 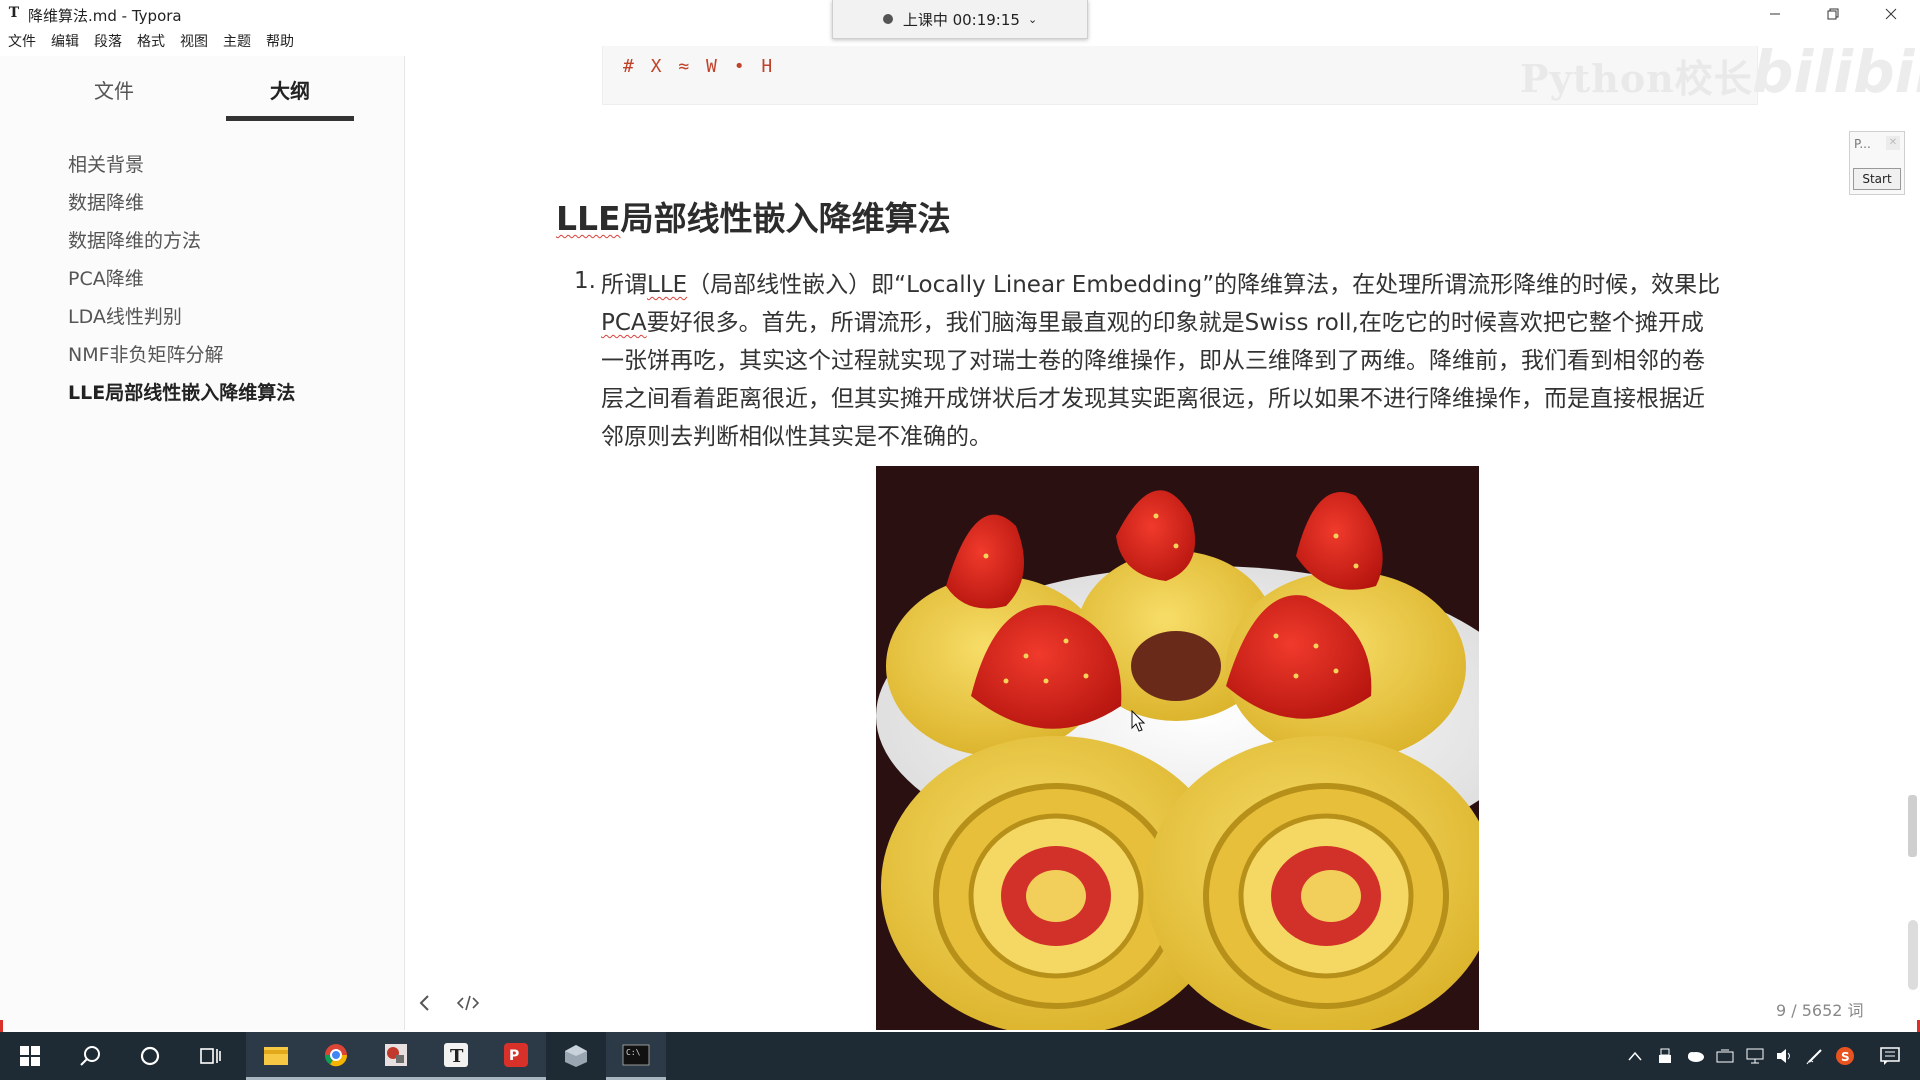 I want to click on spellcheck-word: PCA, so click(x=624, y=323).